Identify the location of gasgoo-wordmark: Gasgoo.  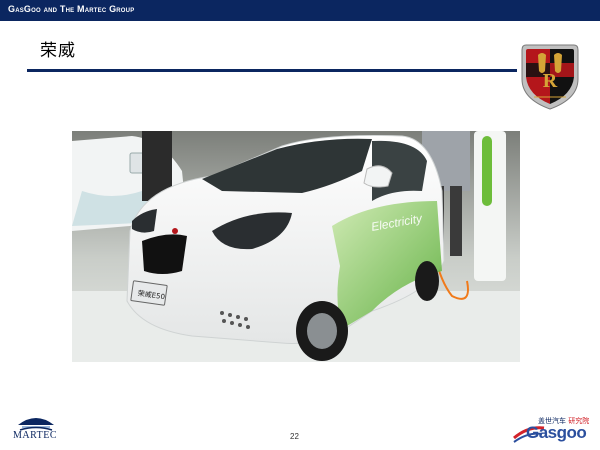
(556, 432).